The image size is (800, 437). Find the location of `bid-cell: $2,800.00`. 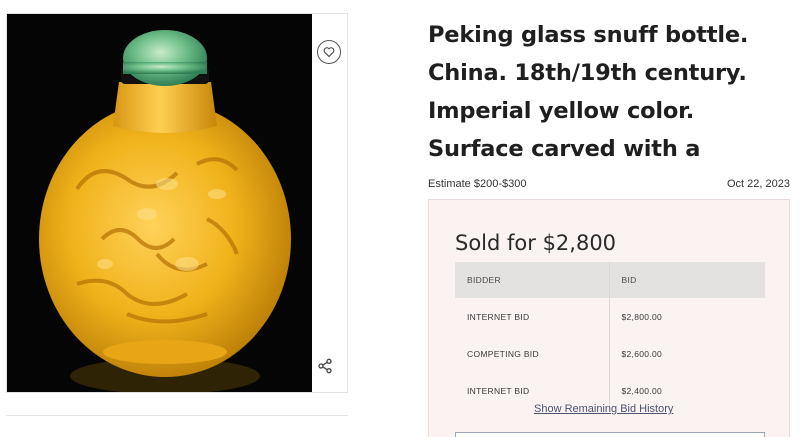

bid-cell: $2,800.00 is located at coordinates (686, 316).